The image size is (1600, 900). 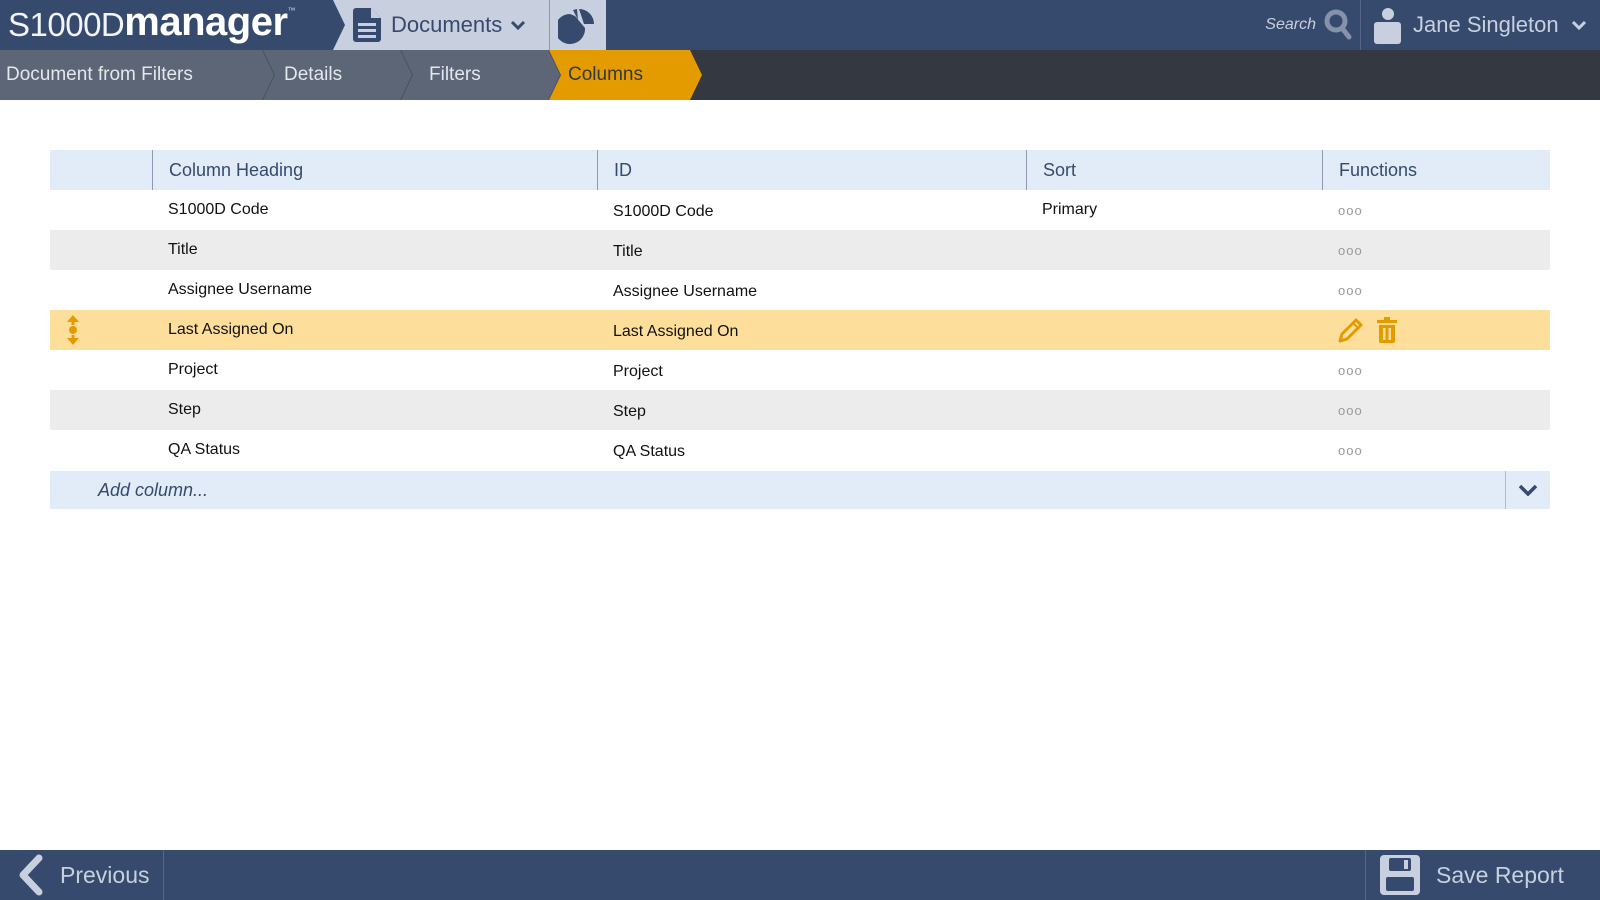 What do you see at coordinates (1387, 26) in the screenshot?
I see `user-icon` at bounding box center [1387, 26].